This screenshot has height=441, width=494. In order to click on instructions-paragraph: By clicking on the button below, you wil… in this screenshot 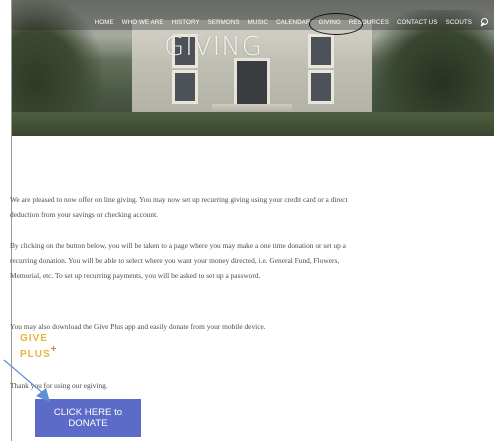, I will do `click(178, 260)`.